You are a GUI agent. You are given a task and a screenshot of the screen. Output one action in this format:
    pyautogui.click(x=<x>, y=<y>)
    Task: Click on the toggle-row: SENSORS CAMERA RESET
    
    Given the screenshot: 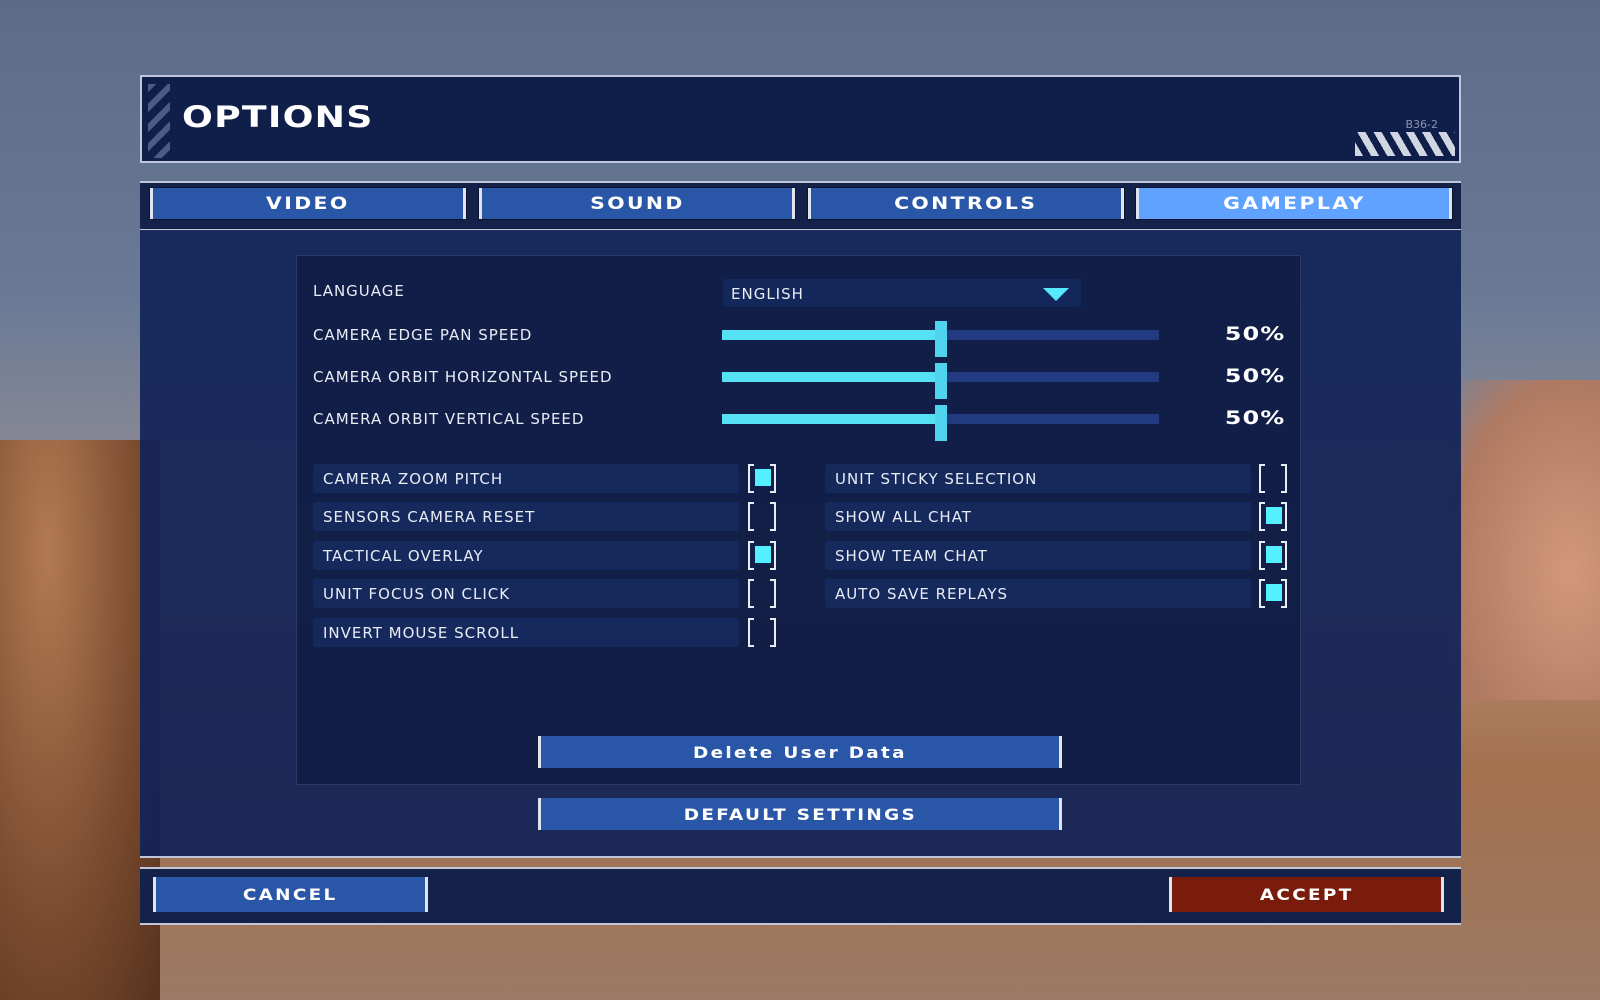 What is the action you would take?
    pyautogui.click(x=526, y=516)
    